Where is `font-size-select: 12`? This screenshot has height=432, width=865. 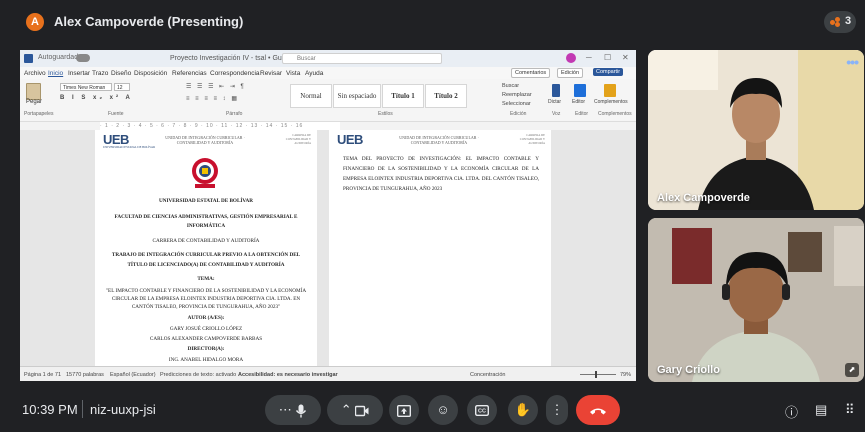 font-size-select: 12 is located at coordinates (122, 87).